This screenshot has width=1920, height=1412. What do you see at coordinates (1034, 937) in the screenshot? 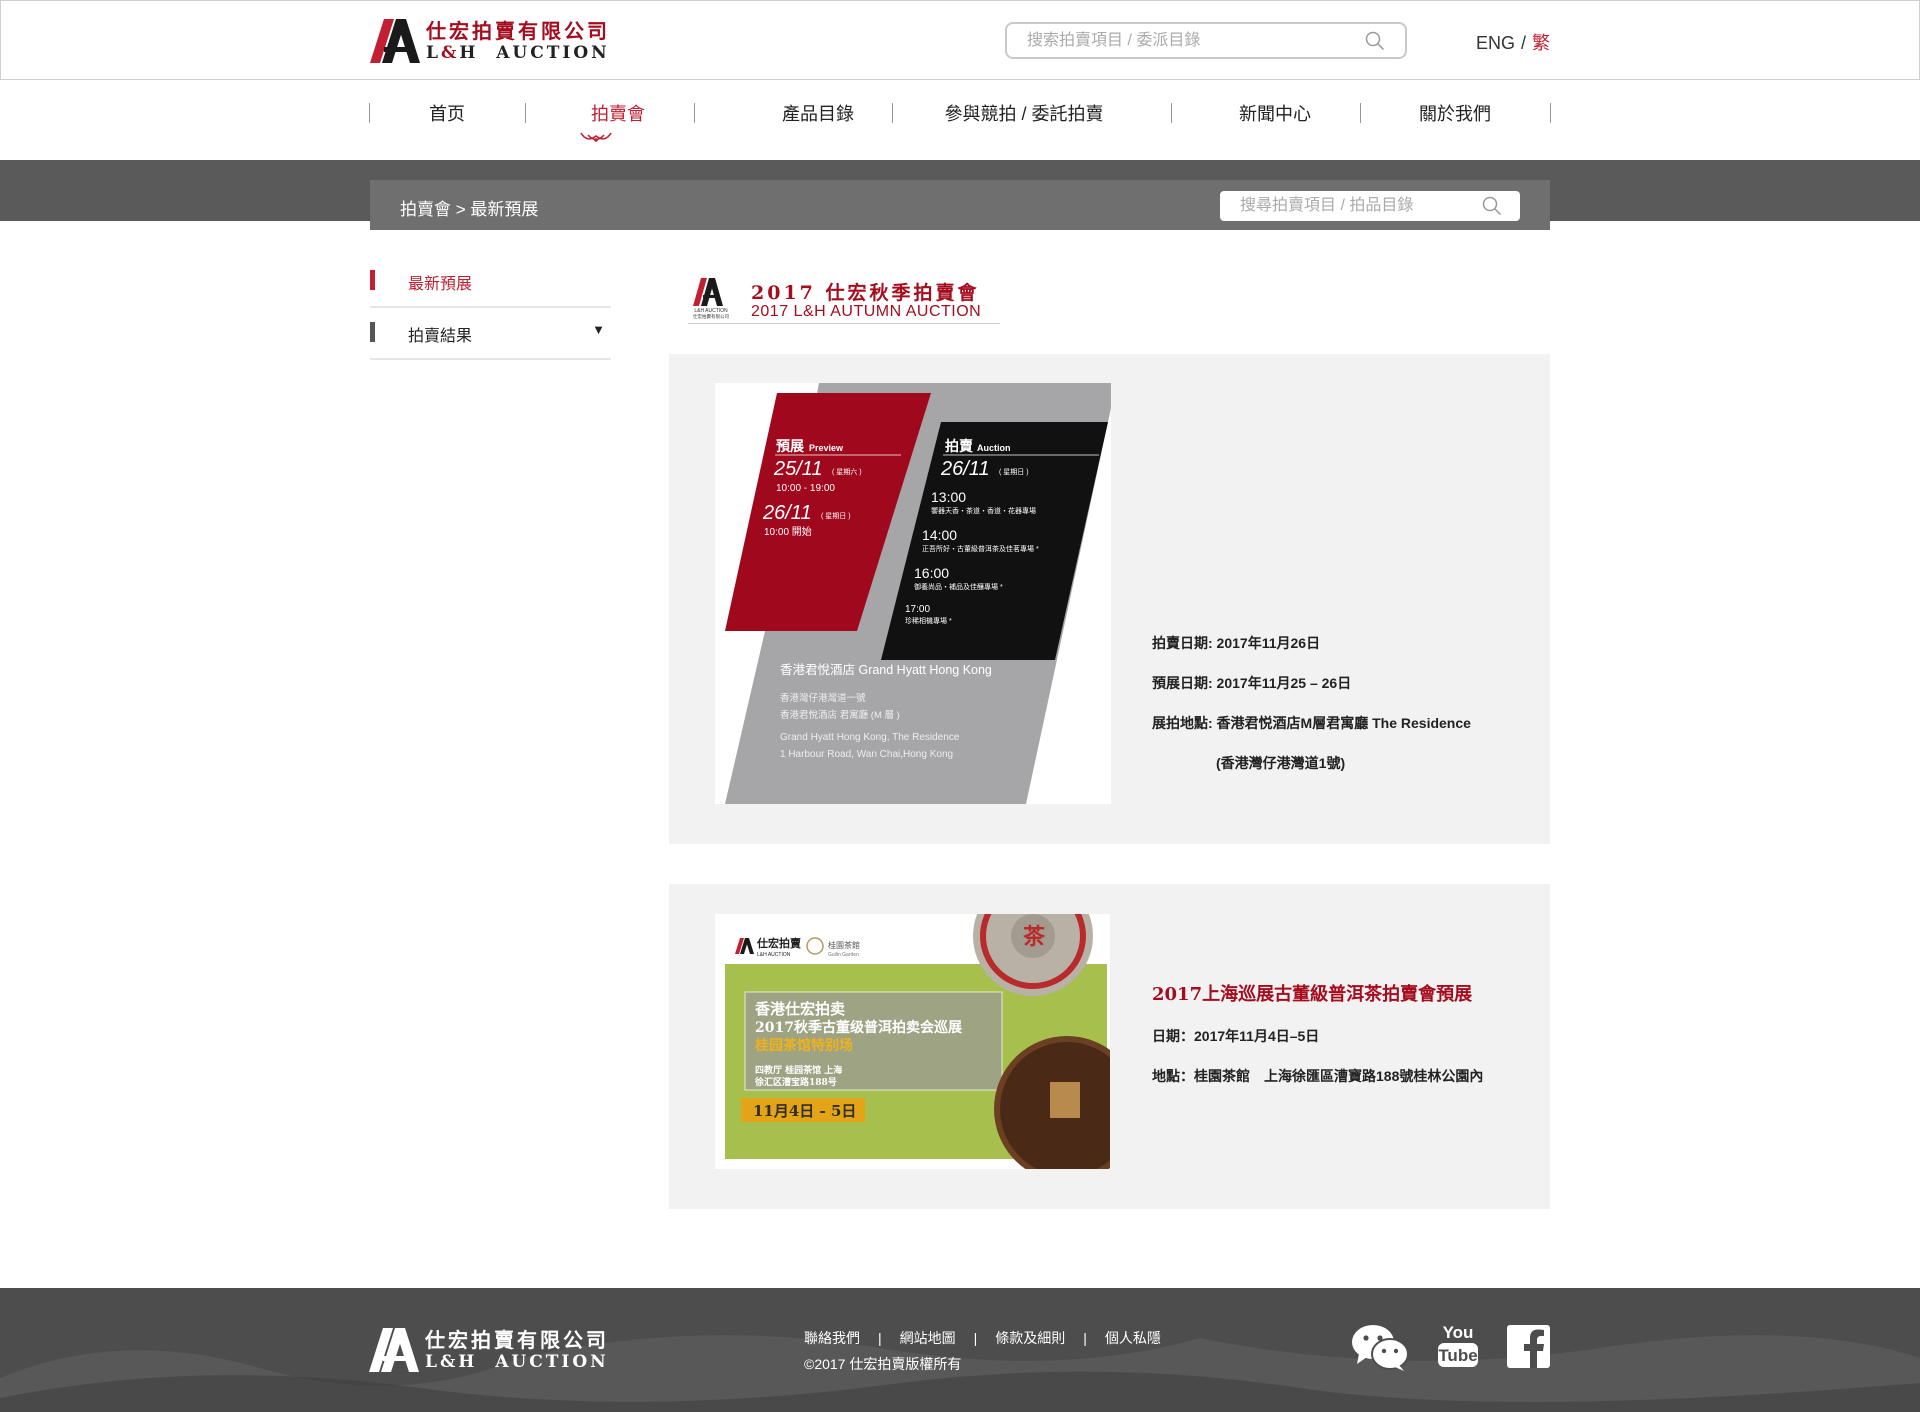
I see `svg-text: 茶` at bounding box center [1034, 937].